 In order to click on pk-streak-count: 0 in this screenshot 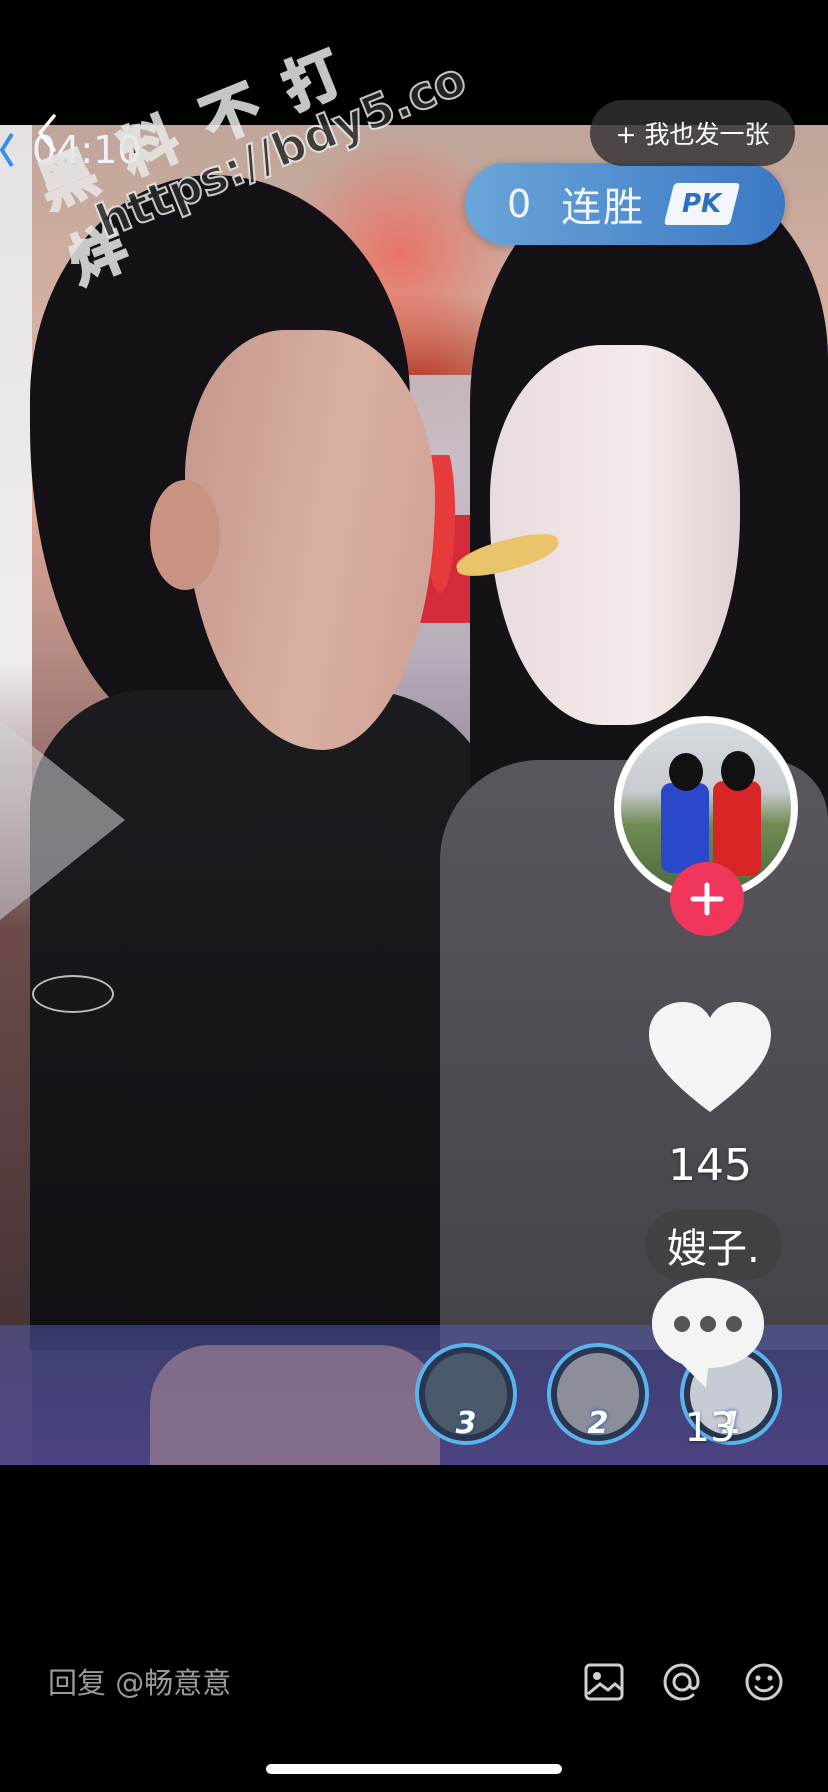, I will do `click(519, 204)`.